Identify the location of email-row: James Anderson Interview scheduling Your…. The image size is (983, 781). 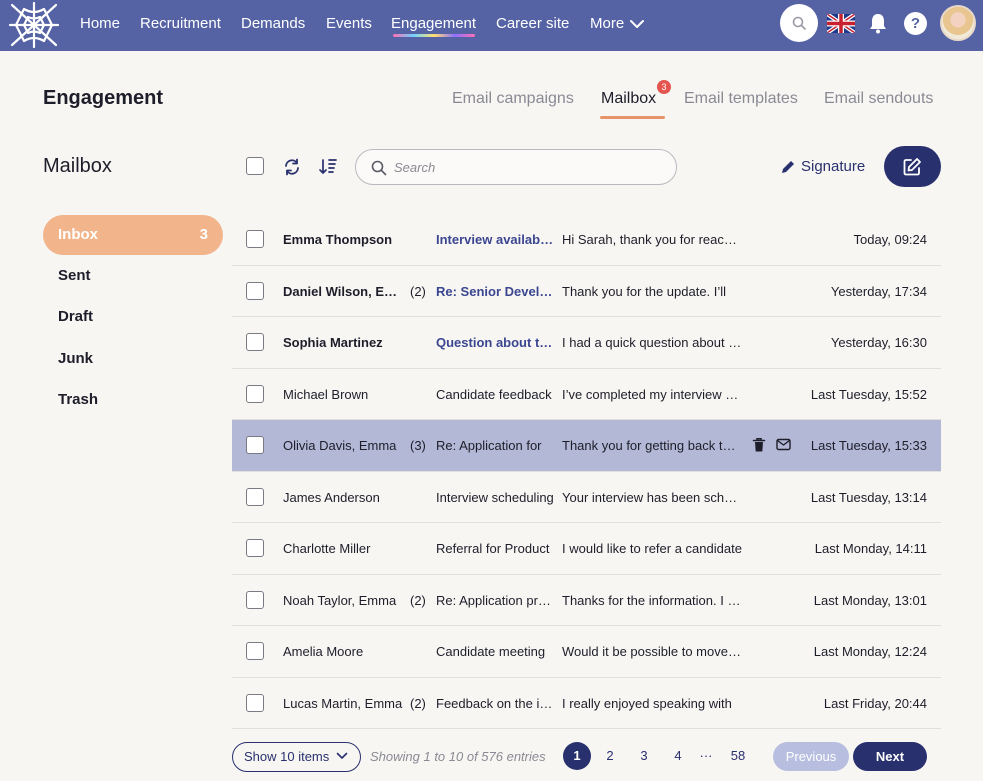
(586, 497).